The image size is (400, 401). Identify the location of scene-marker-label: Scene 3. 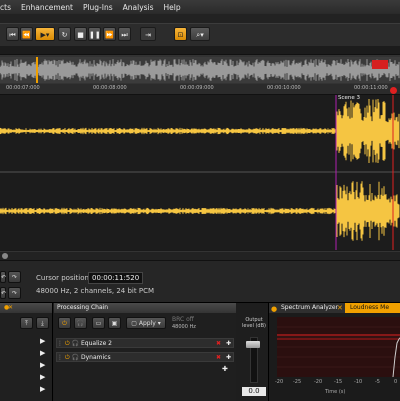
(349, 98).